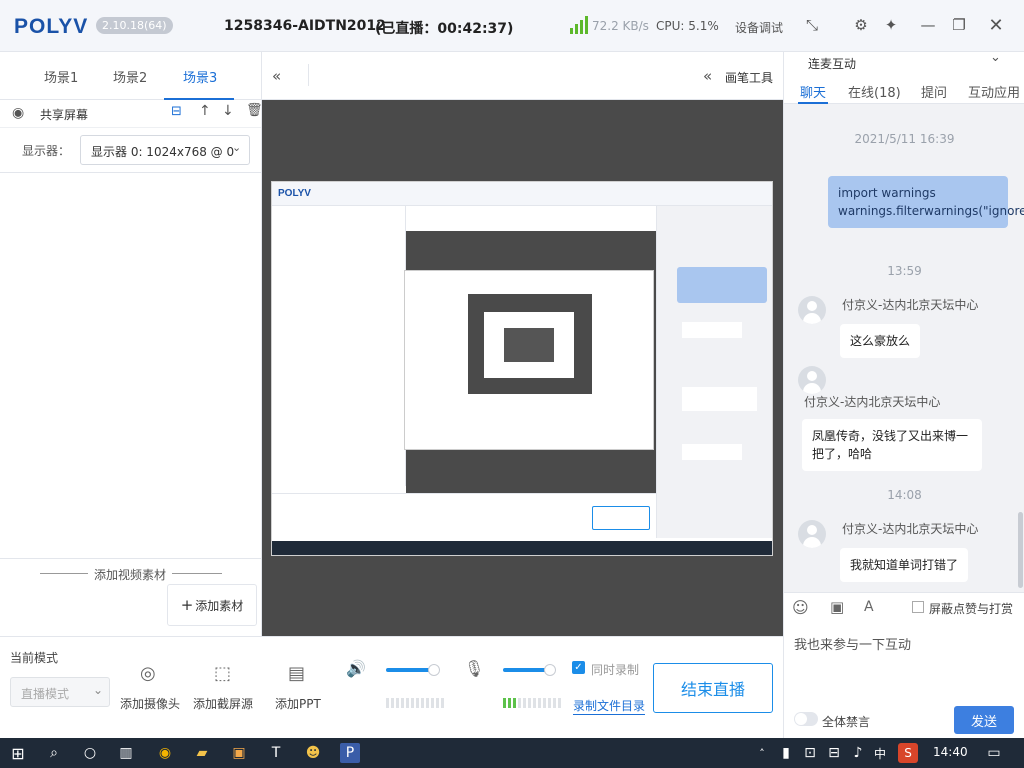  Describe the element at coordinates (212, 605) in the screenshot. I see `add-material-button: + 添加素材` at that location.